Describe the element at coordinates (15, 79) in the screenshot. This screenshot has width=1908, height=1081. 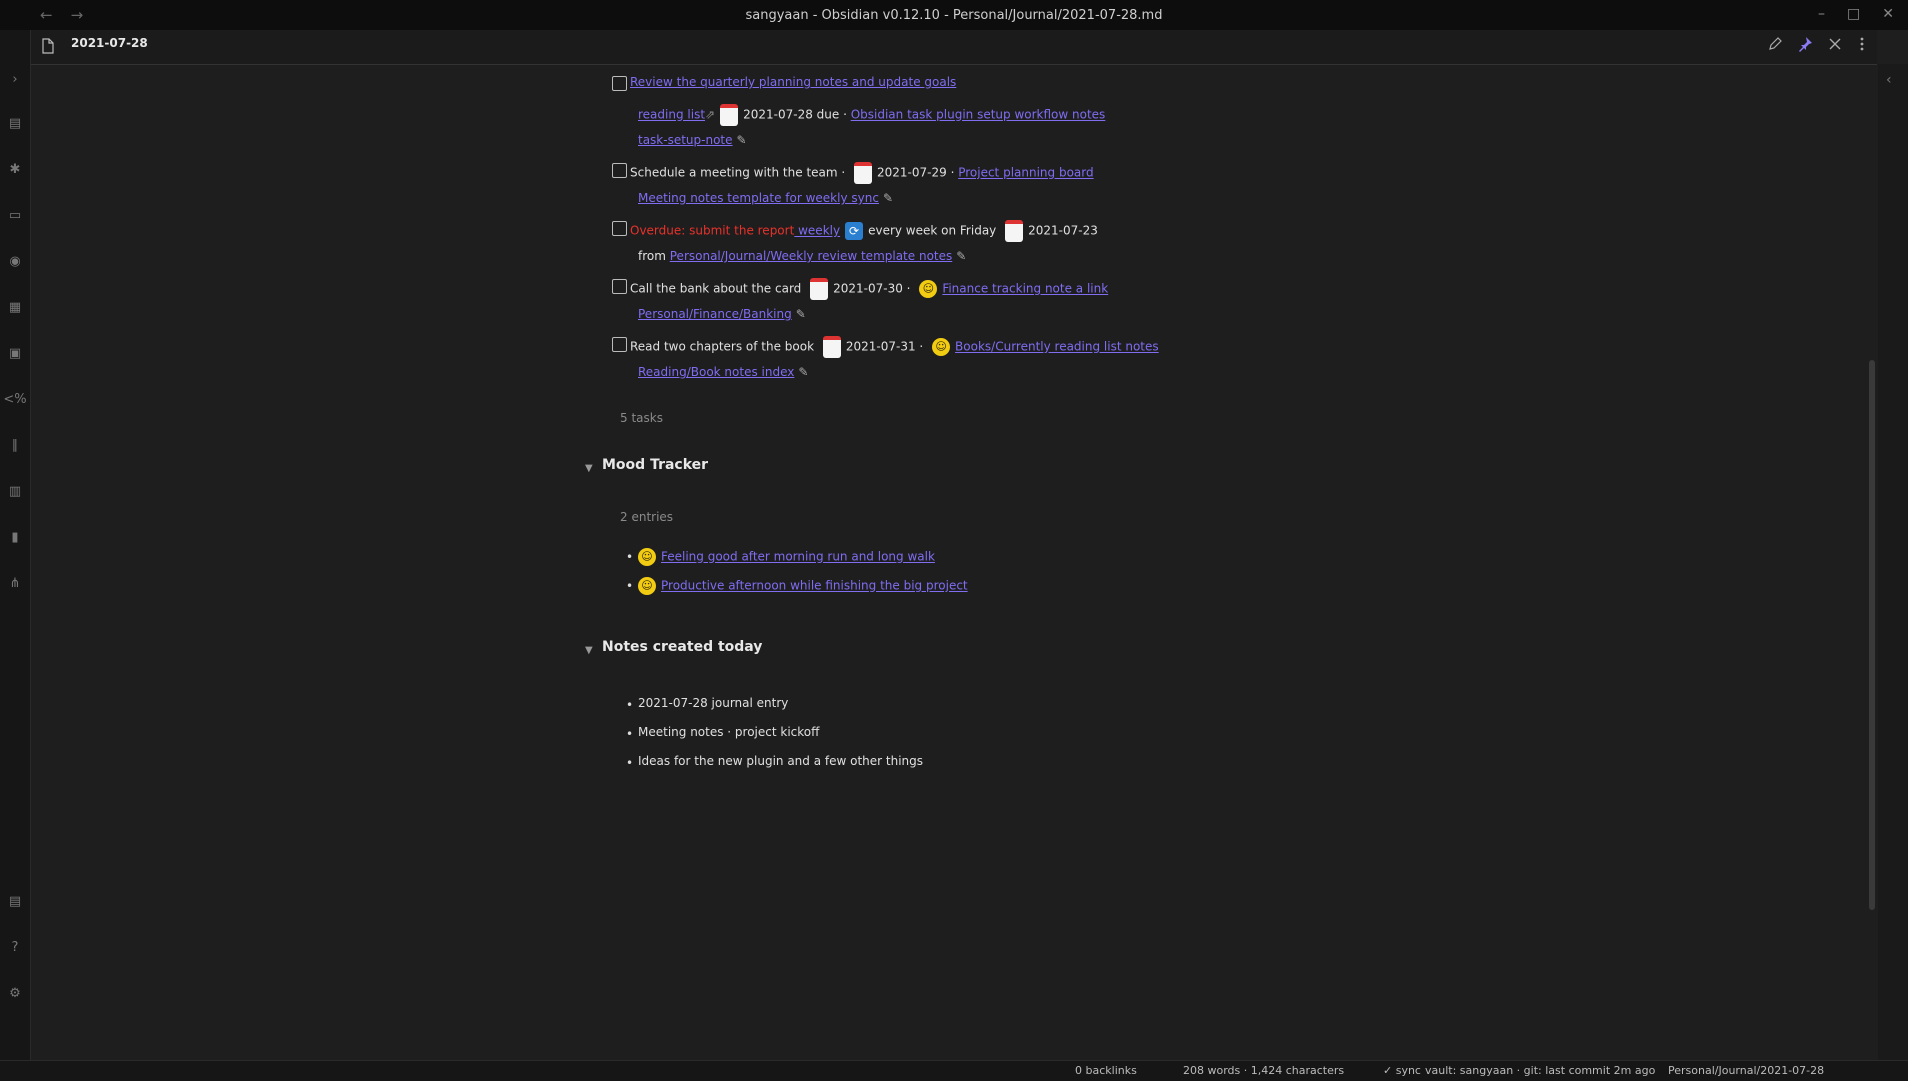
I see `expand-sidebar-icon: ›` at that location.